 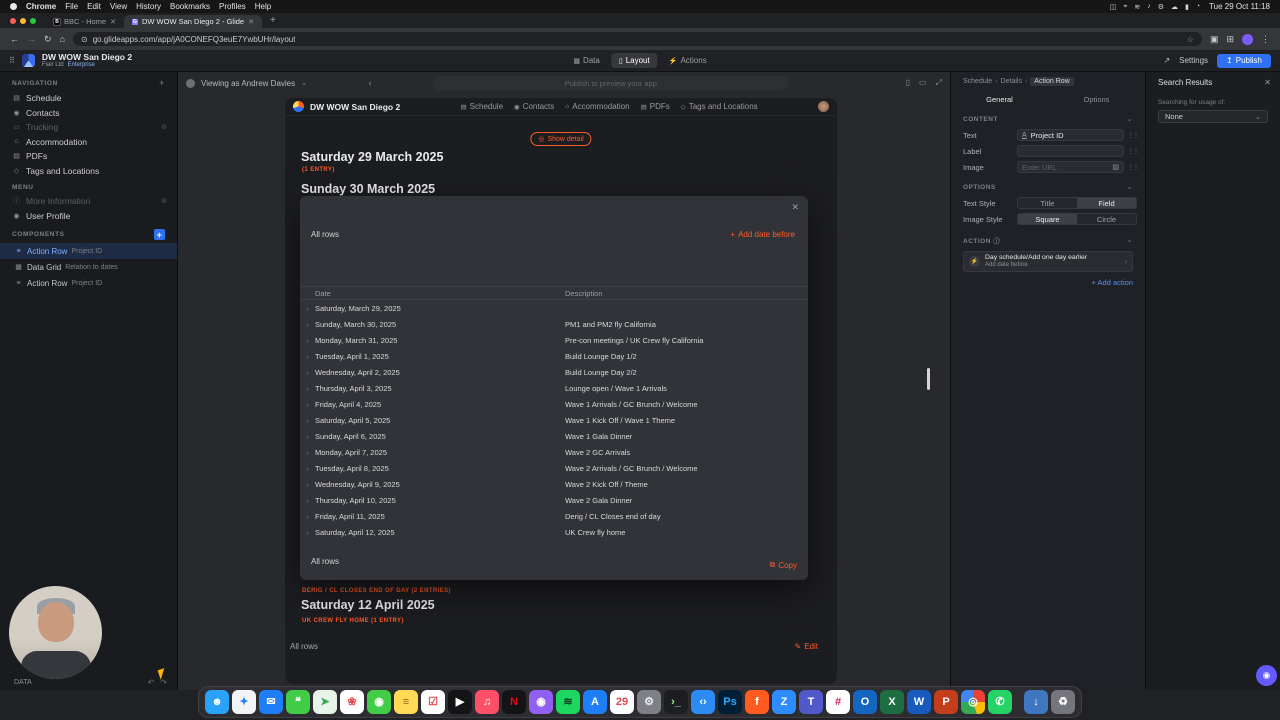 I want to click on options-section-header: OPTIONS ⌄, so click(x=1048, y=185).